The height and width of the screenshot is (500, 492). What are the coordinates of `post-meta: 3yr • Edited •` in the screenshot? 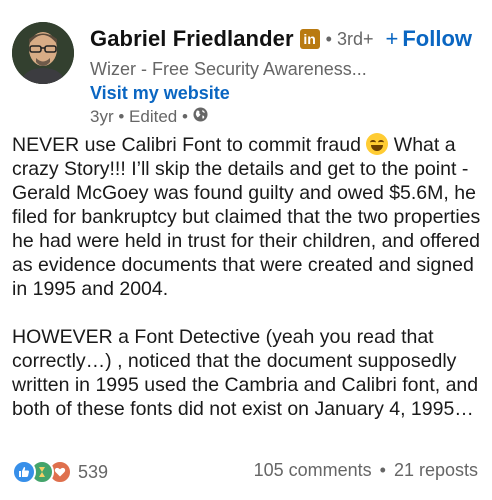 It's located at (149, 117).